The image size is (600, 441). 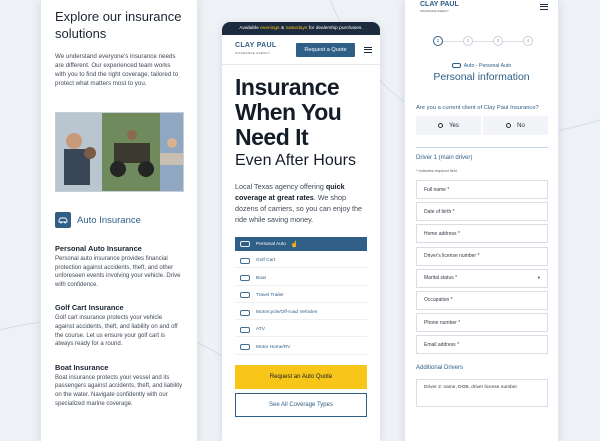 What do you see at coordinates (301, 279) in the screenshot?
I see `coverage-item-boat: Boat` at bounding box center [301, 279].